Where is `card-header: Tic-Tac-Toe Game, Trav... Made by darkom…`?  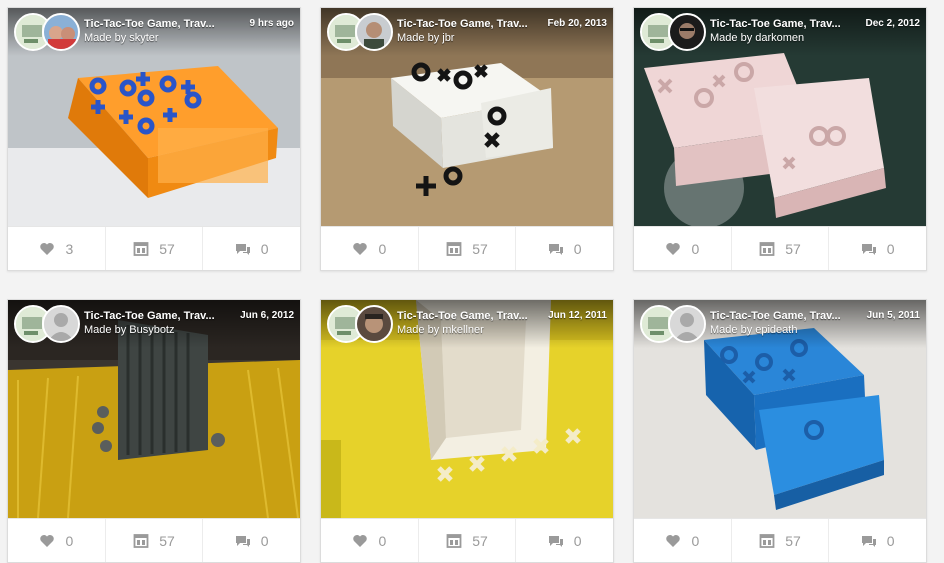 card-header: Tic-Tac-Toe Game, Trav... Made by darkom… is located at coordinates (780, 32).